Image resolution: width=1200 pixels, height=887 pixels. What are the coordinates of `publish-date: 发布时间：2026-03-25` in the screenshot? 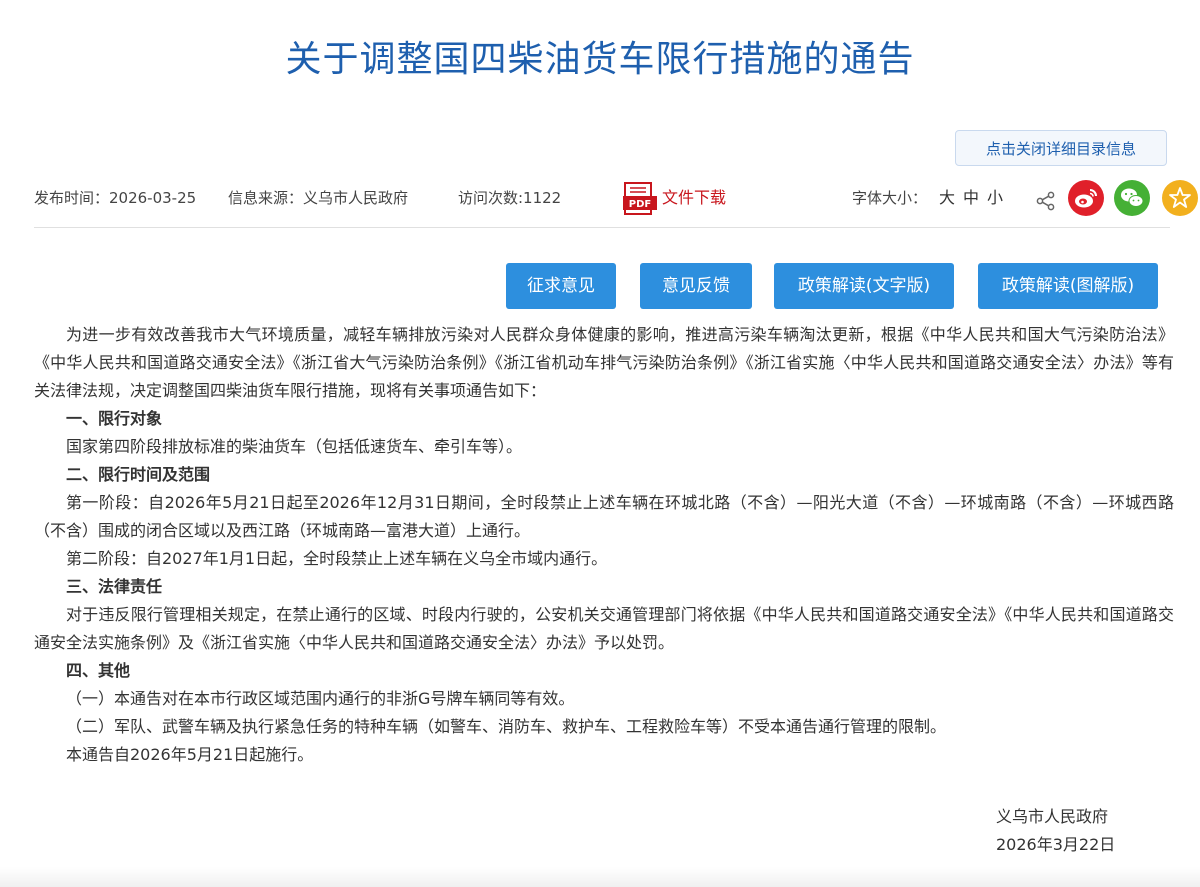 It's located at (115, 198).